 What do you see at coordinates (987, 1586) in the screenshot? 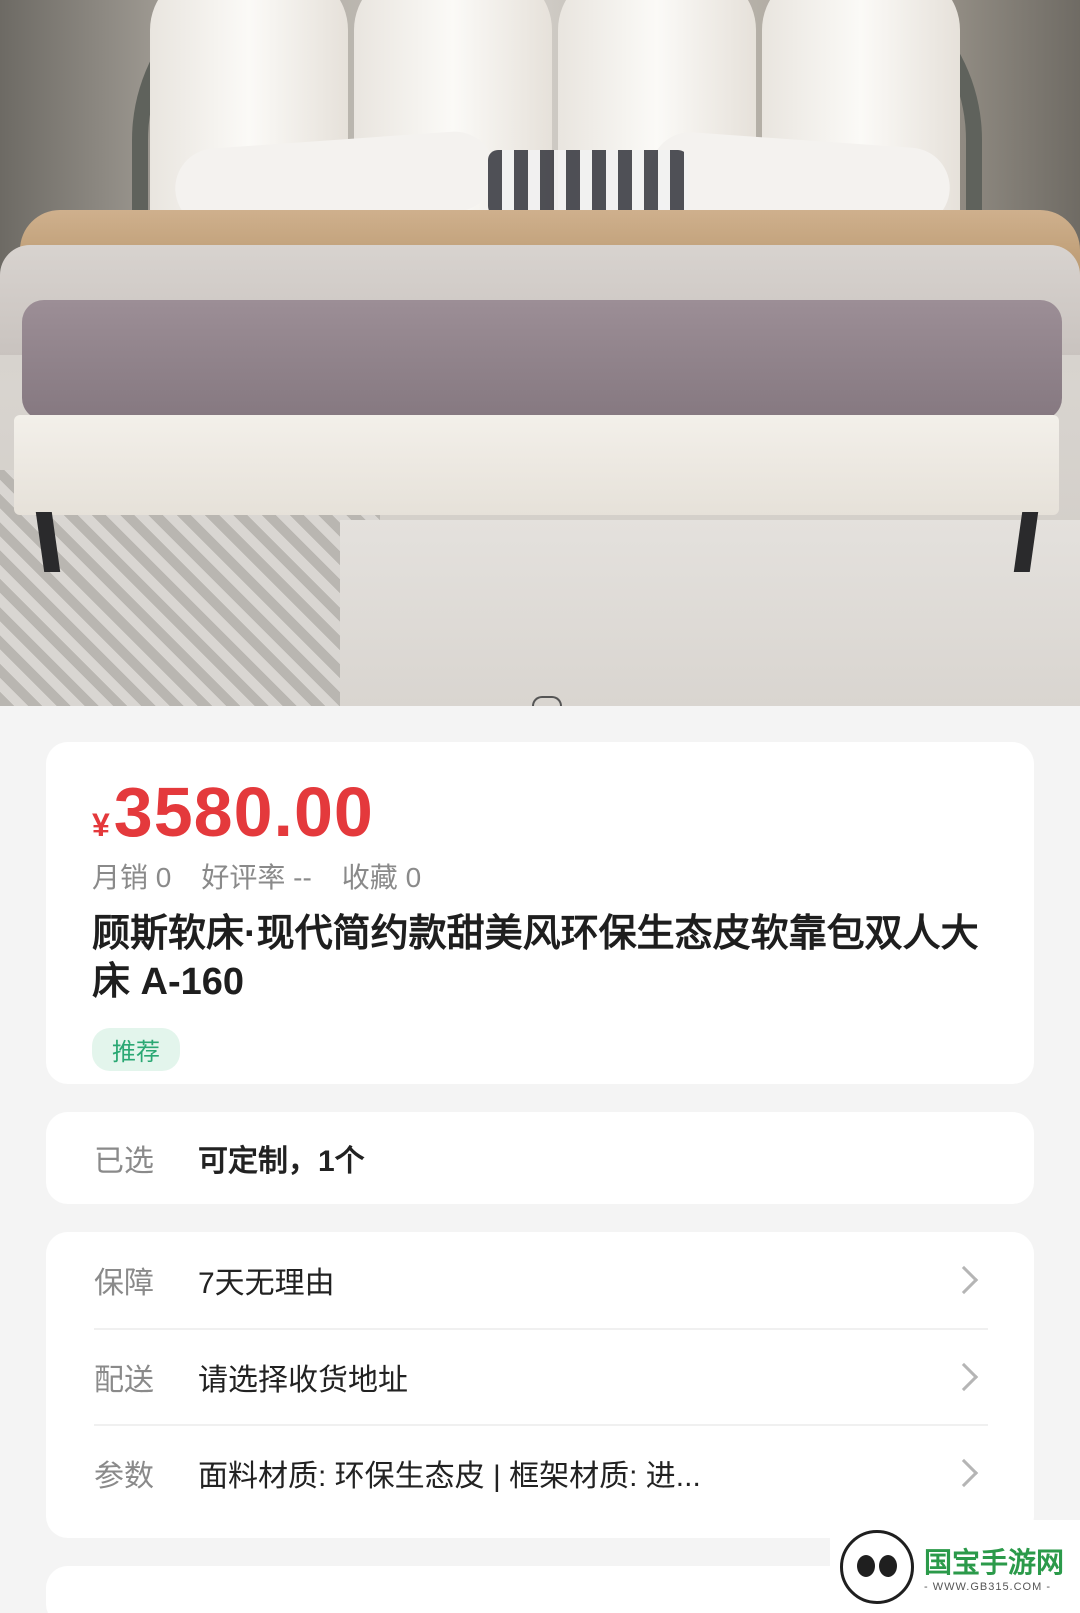
I see `watermark-site: - WWW.GB315.COM -` at bounding box center [987, 1586].